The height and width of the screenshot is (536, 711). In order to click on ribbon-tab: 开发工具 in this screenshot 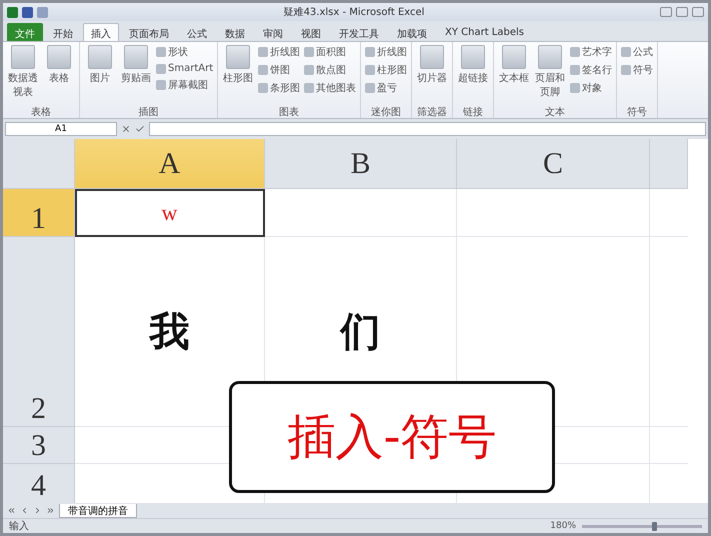, I will do `click(359, 32)`.